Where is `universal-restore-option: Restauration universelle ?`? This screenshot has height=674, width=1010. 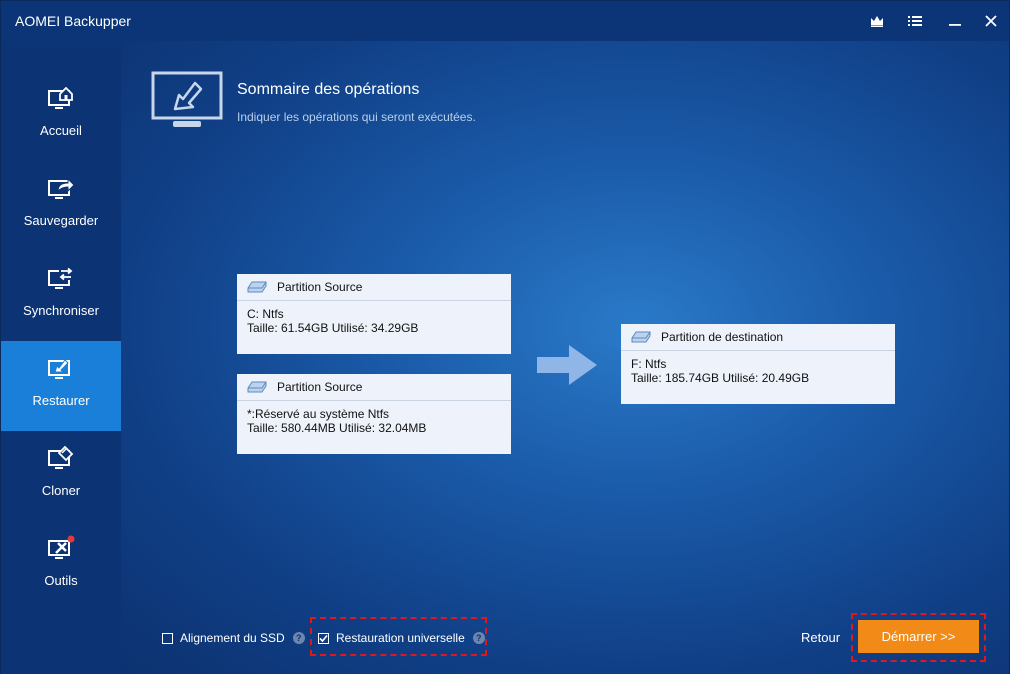
universal-restore-option: Restauration universelle ? is located at coordinates (401, 638).